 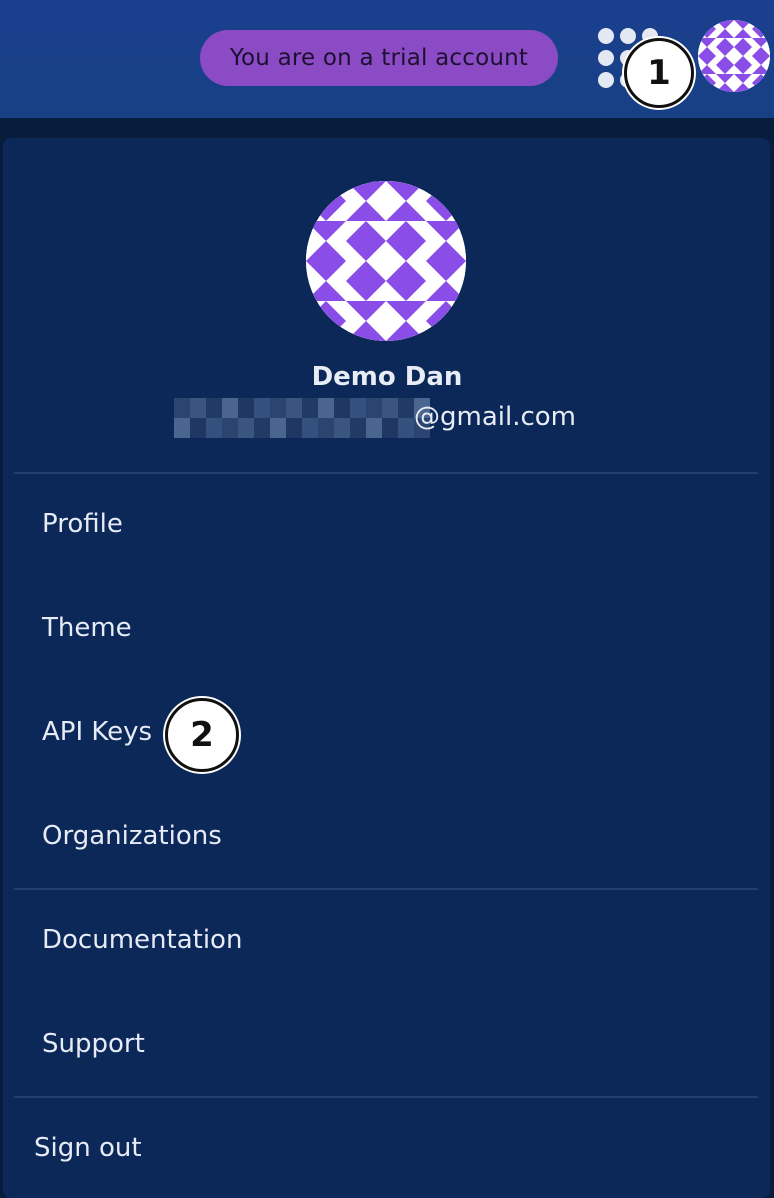 What do you see at coordinates (97, 732) in the screenshot?
I see `menu-item-api-keys: API Keys` at bounding box center [97, 732].